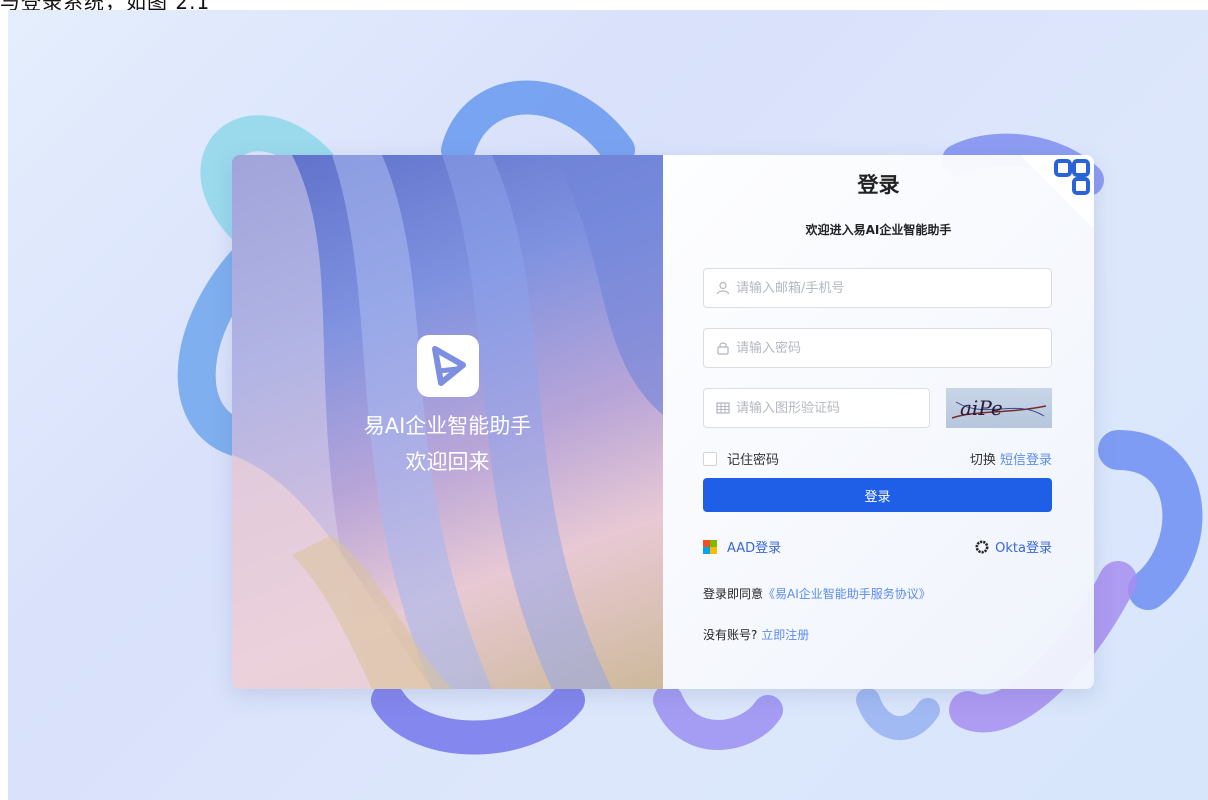 The image size is (1208, 800). Describe the element at coordinates (723, 408) in the screenshot. I see `grid-icon` at that location.